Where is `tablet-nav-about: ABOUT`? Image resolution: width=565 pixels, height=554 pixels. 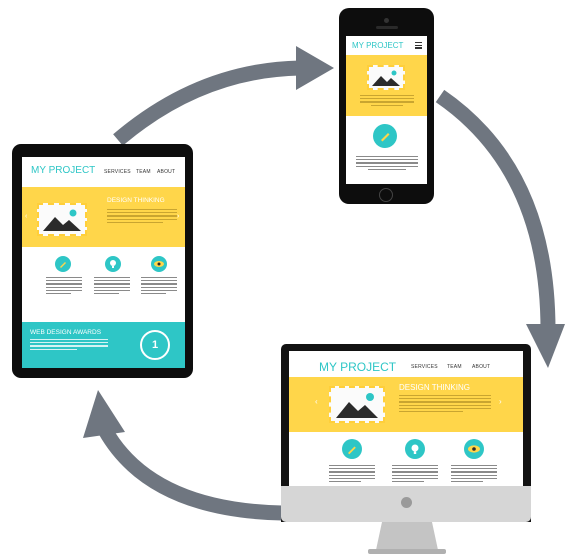
tablet-nav-about: ABOUT is located at coordinates (166, 172).